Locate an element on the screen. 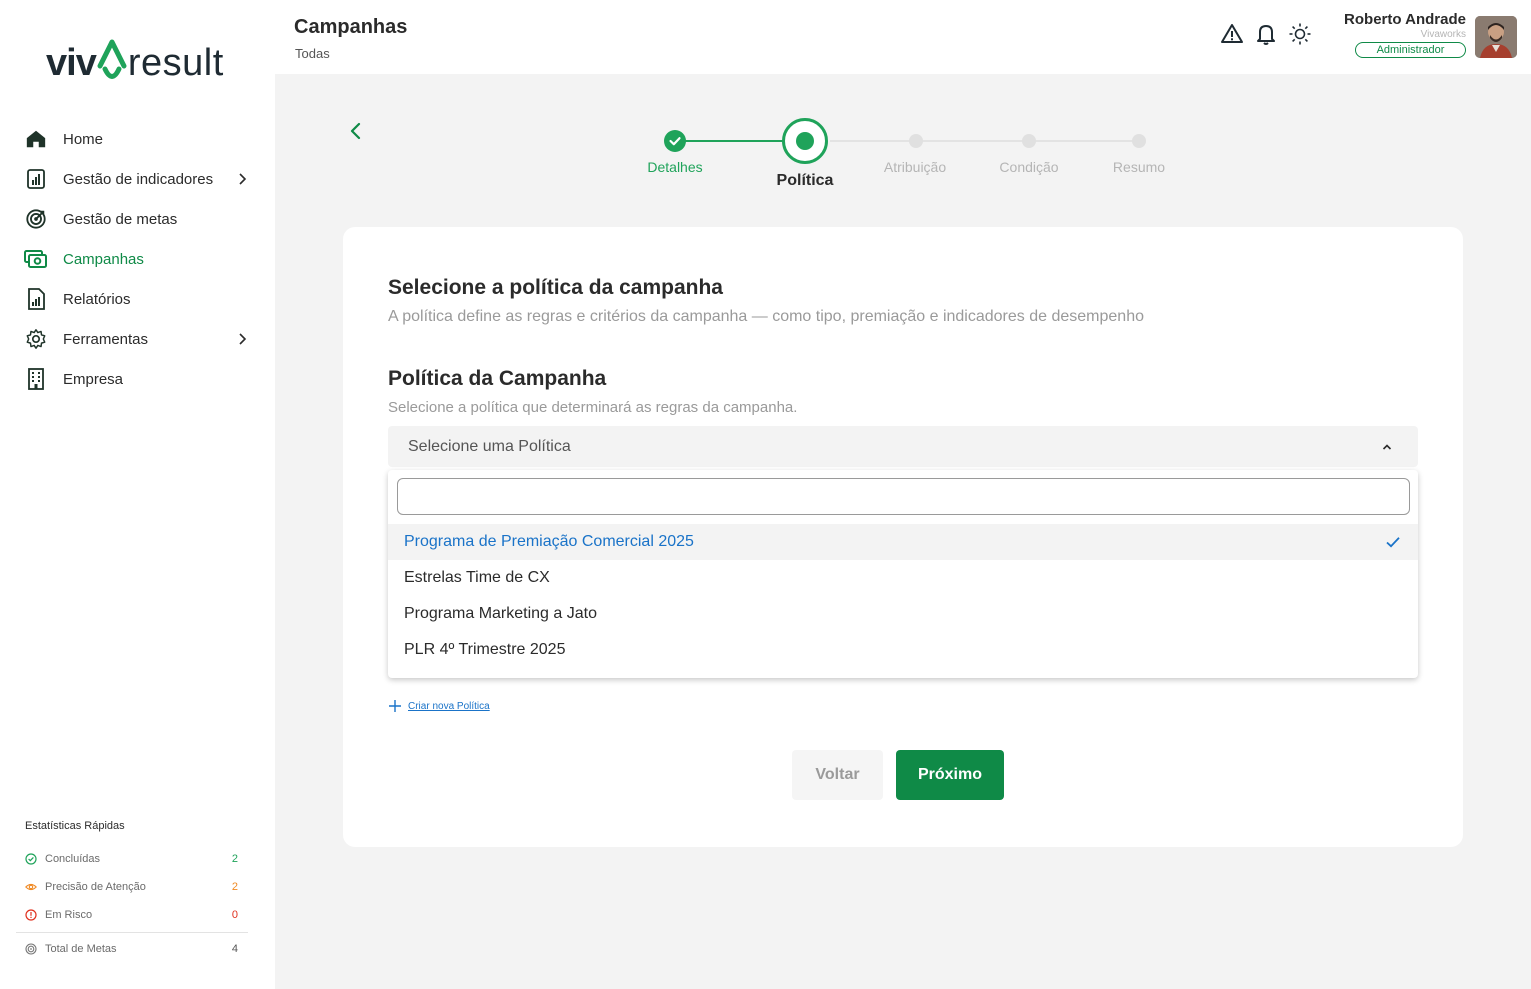  plus-icon is located at coordinates (395, 706).